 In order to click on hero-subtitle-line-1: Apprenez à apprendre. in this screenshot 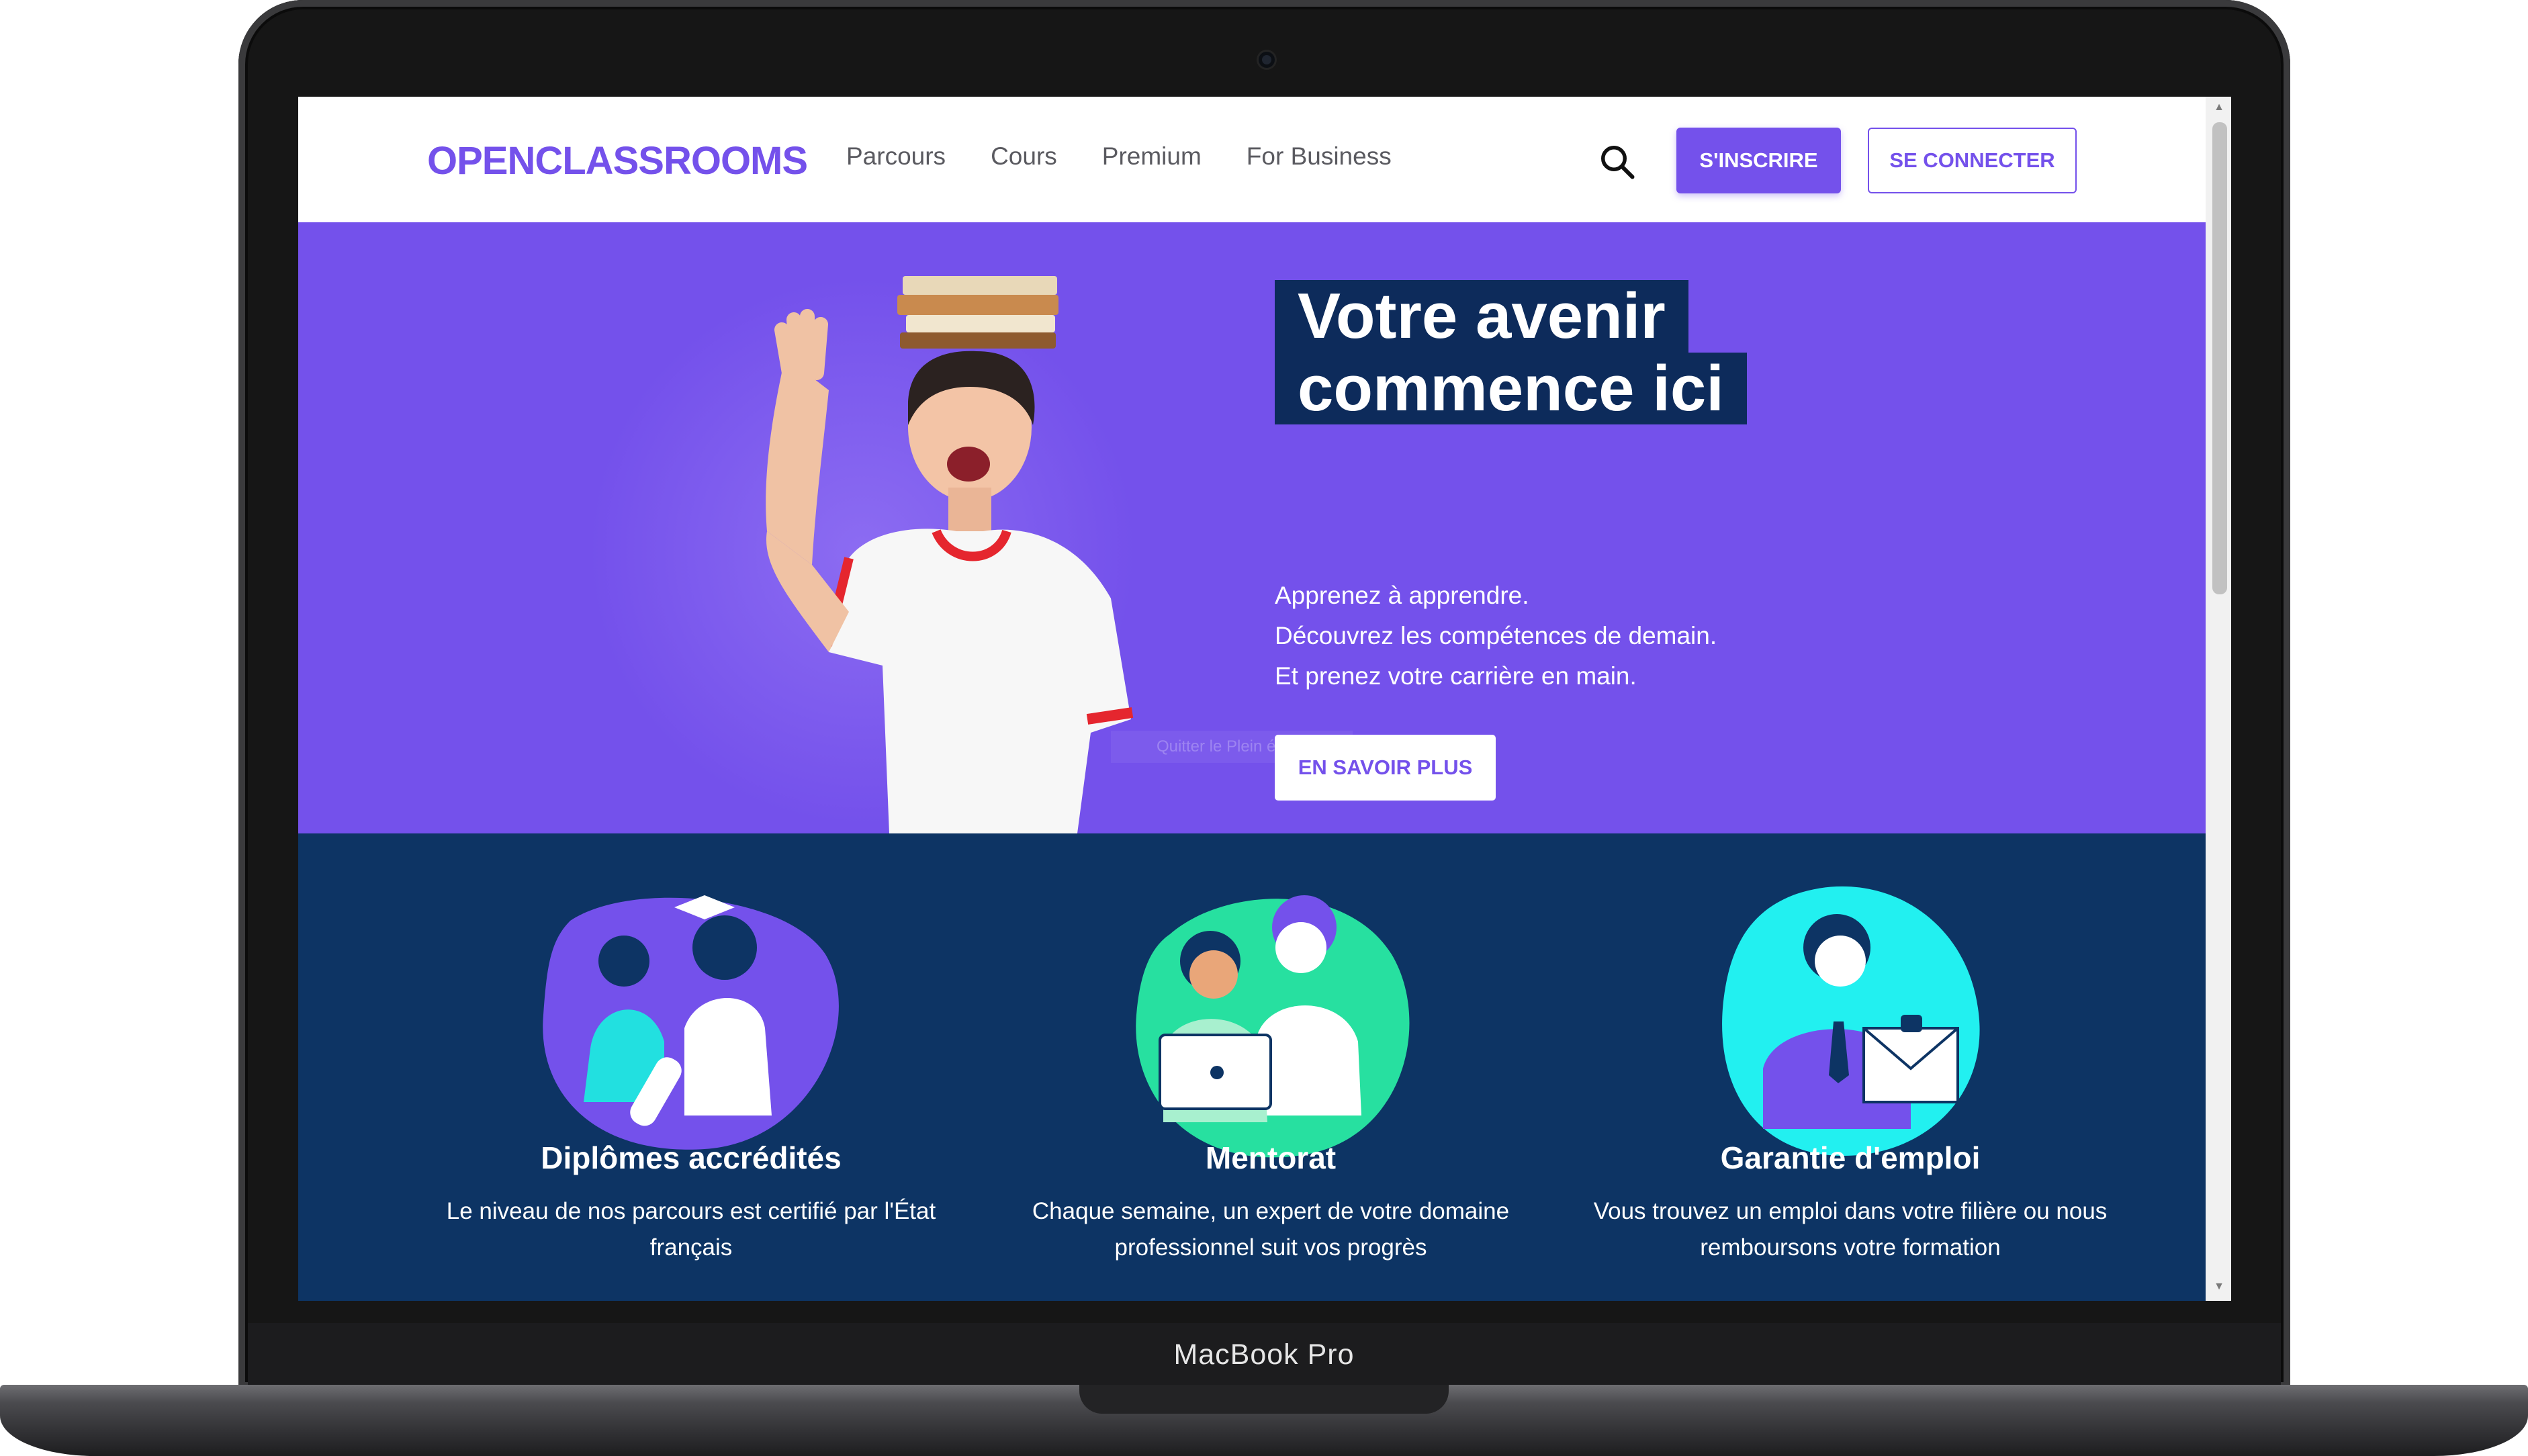, I will do `click(1402, 595)`.